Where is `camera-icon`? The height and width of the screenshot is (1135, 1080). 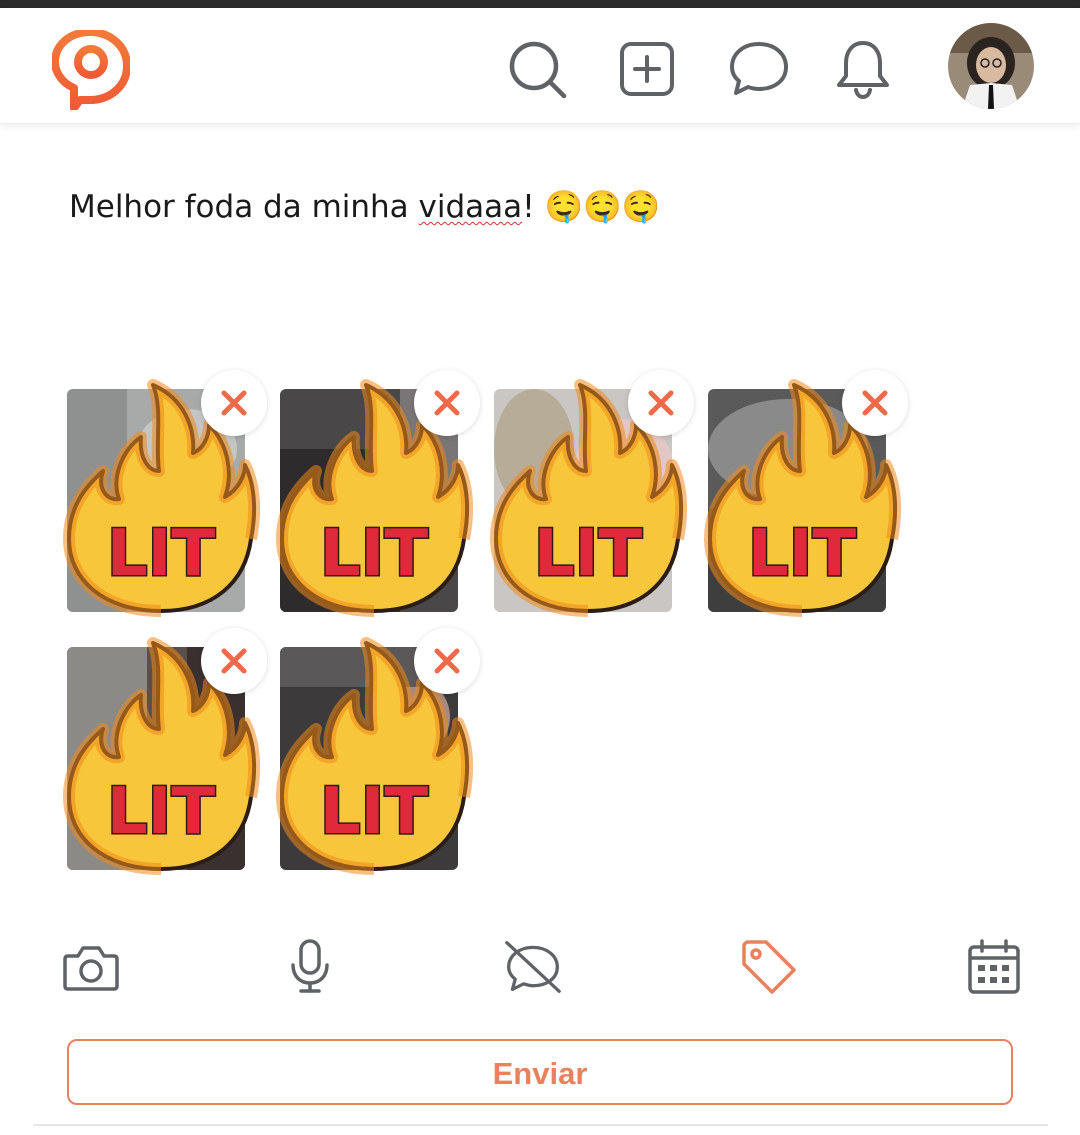 camera-icon is located at coordinates (91, 967).